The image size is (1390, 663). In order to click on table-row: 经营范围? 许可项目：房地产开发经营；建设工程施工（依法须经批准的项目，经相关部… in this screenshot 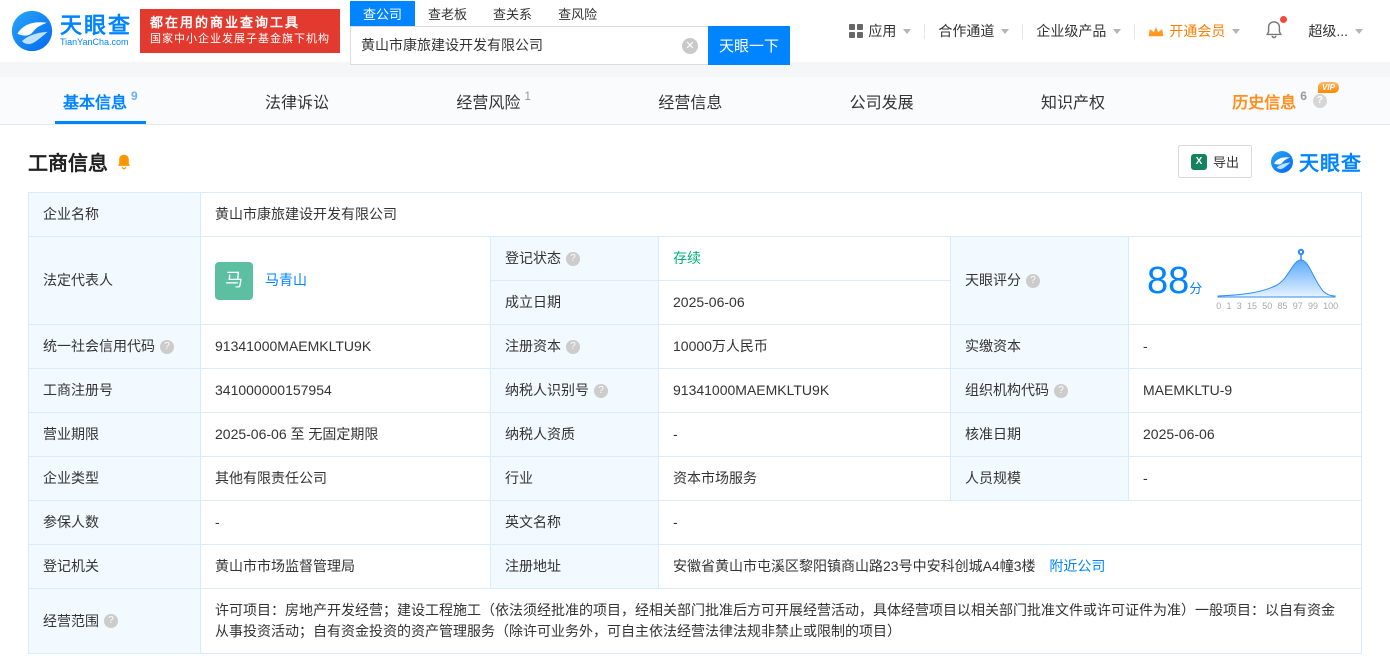, I will do `click(695, 621)`.